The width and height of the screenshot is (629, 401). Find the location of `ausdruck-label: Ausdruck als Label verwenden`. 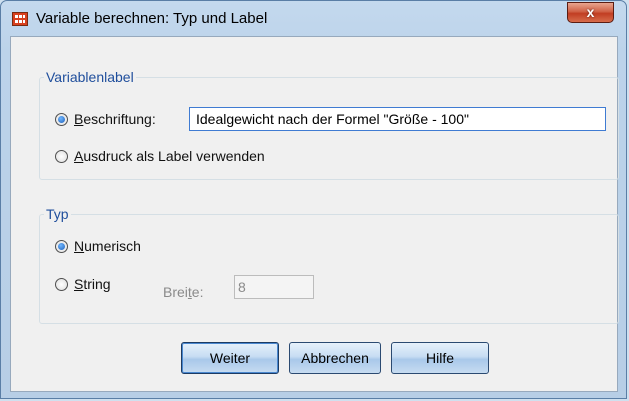

ausdruck-label: Ausdruck als Label verwenden is located at coordinates (169, 156).